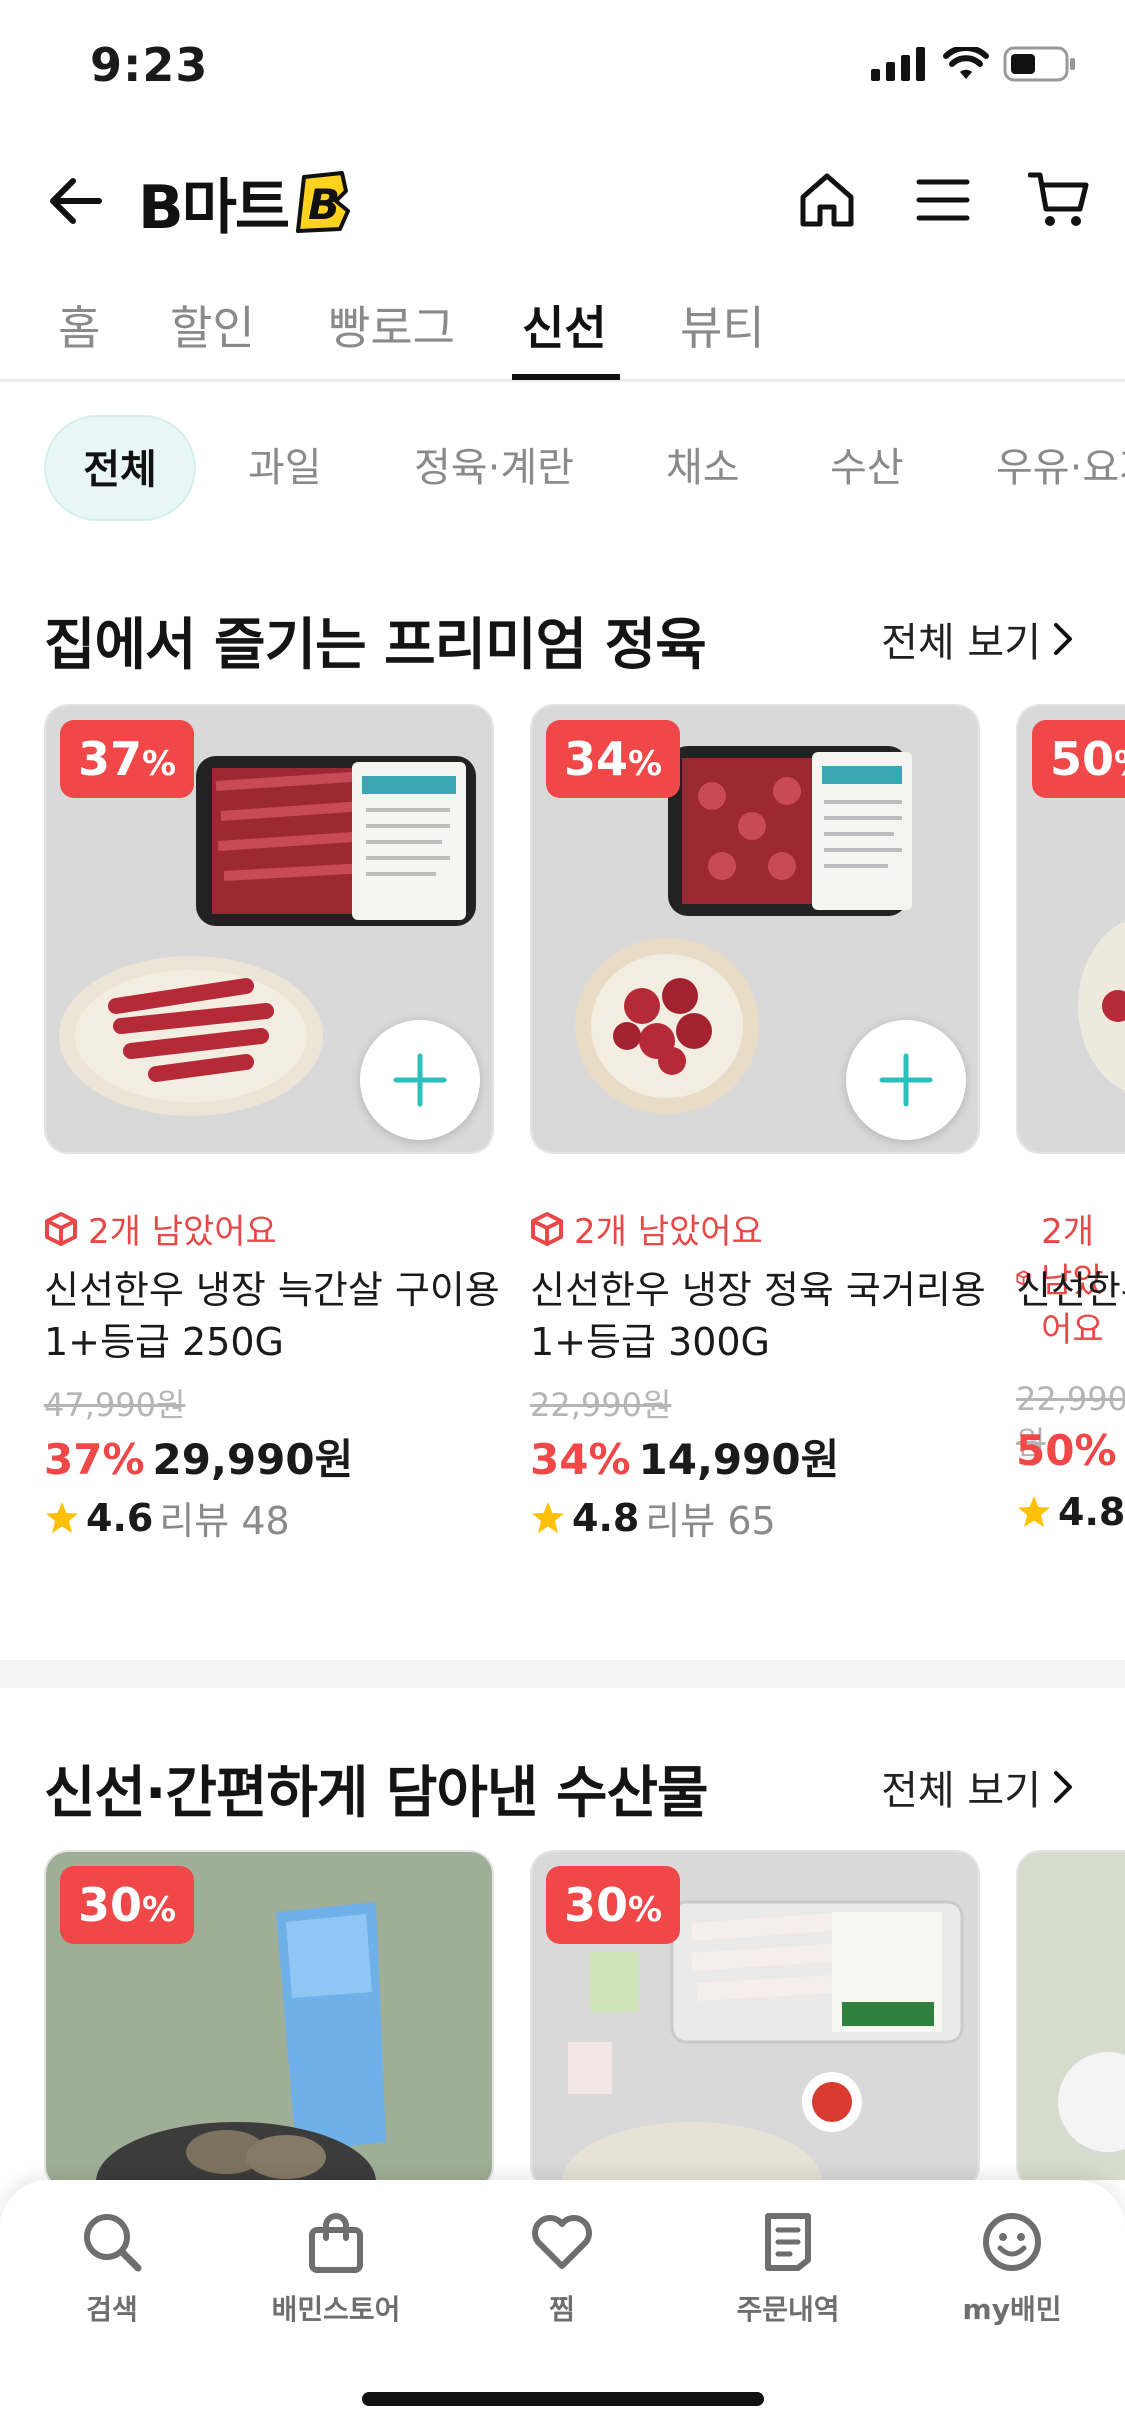 Image resolution: width=1125 pixels, height=2436 pixels. I want to click on arrow-left-icon, so click(76, 201).